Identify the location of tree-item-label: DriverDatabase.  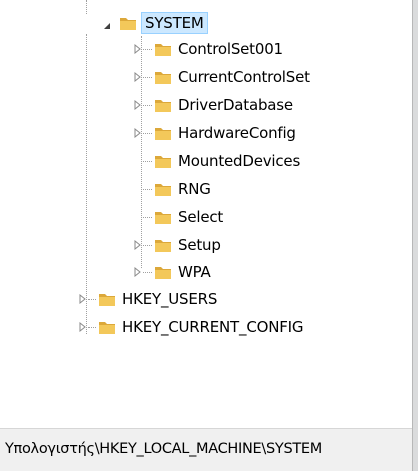
(235, 105).